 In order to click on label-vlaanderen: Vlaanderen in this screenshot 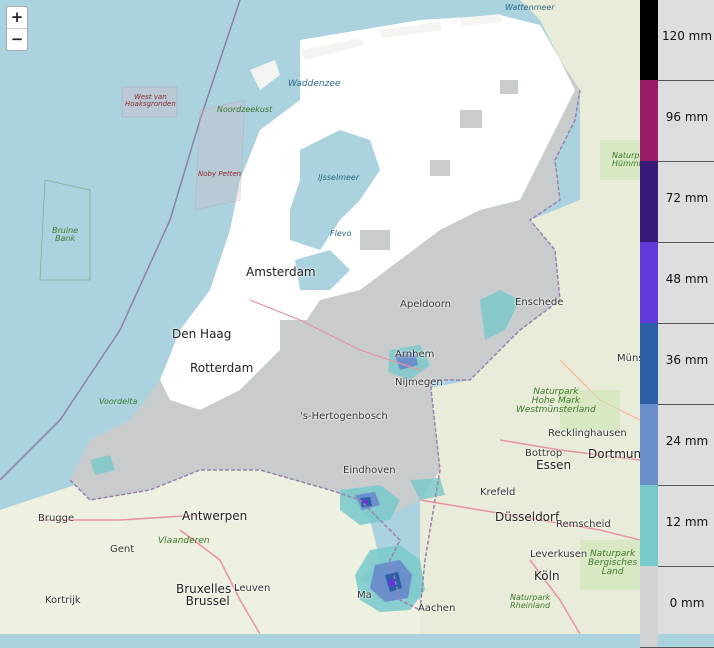, I will do `click(184, 541)`.